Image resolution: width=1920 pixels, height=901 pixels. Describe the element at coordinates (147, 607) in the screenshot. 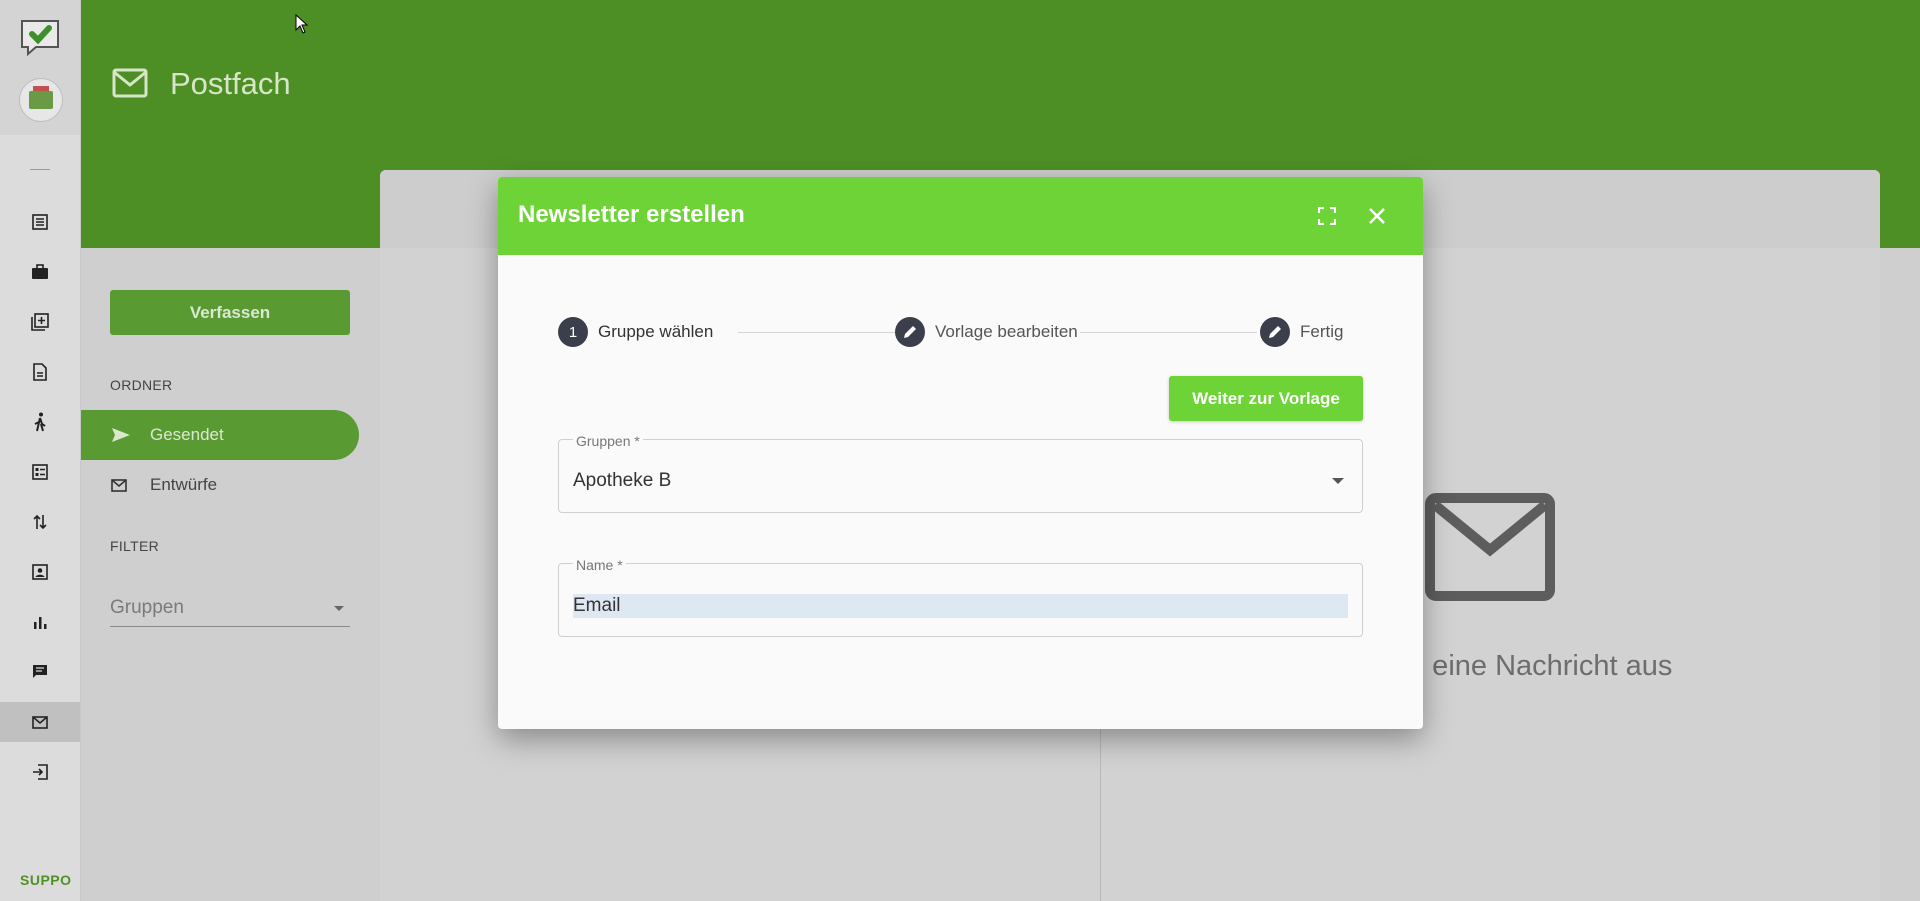

I see `filter-placeholder: Gruppen` at that location.